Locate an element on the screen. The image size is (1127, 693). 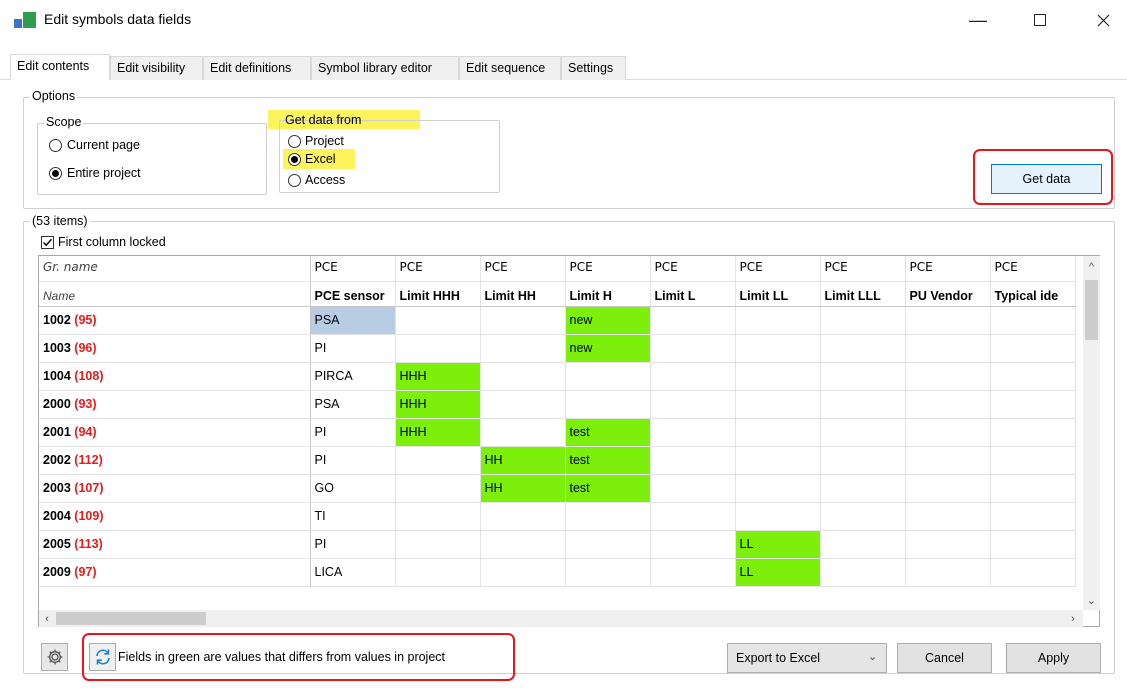
grid-cell: LICA is located at coordinates (353, 572).